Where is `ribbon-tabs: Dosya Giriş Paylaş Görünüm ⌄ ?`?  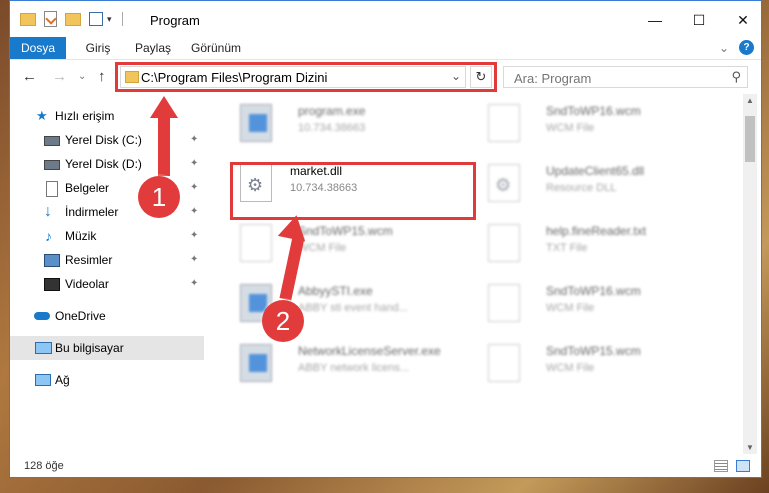
ribbon-tabs: Dosya Giriş Paylaş Görünüm ⌄ ? is located at coordinates (385, 48).